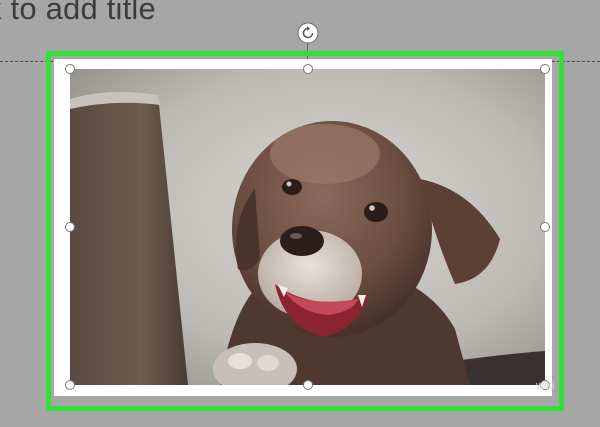  Describe the element at coordinates (70, 385) in the screenshot. I see `sizing-handle-bottom-left` at that location.